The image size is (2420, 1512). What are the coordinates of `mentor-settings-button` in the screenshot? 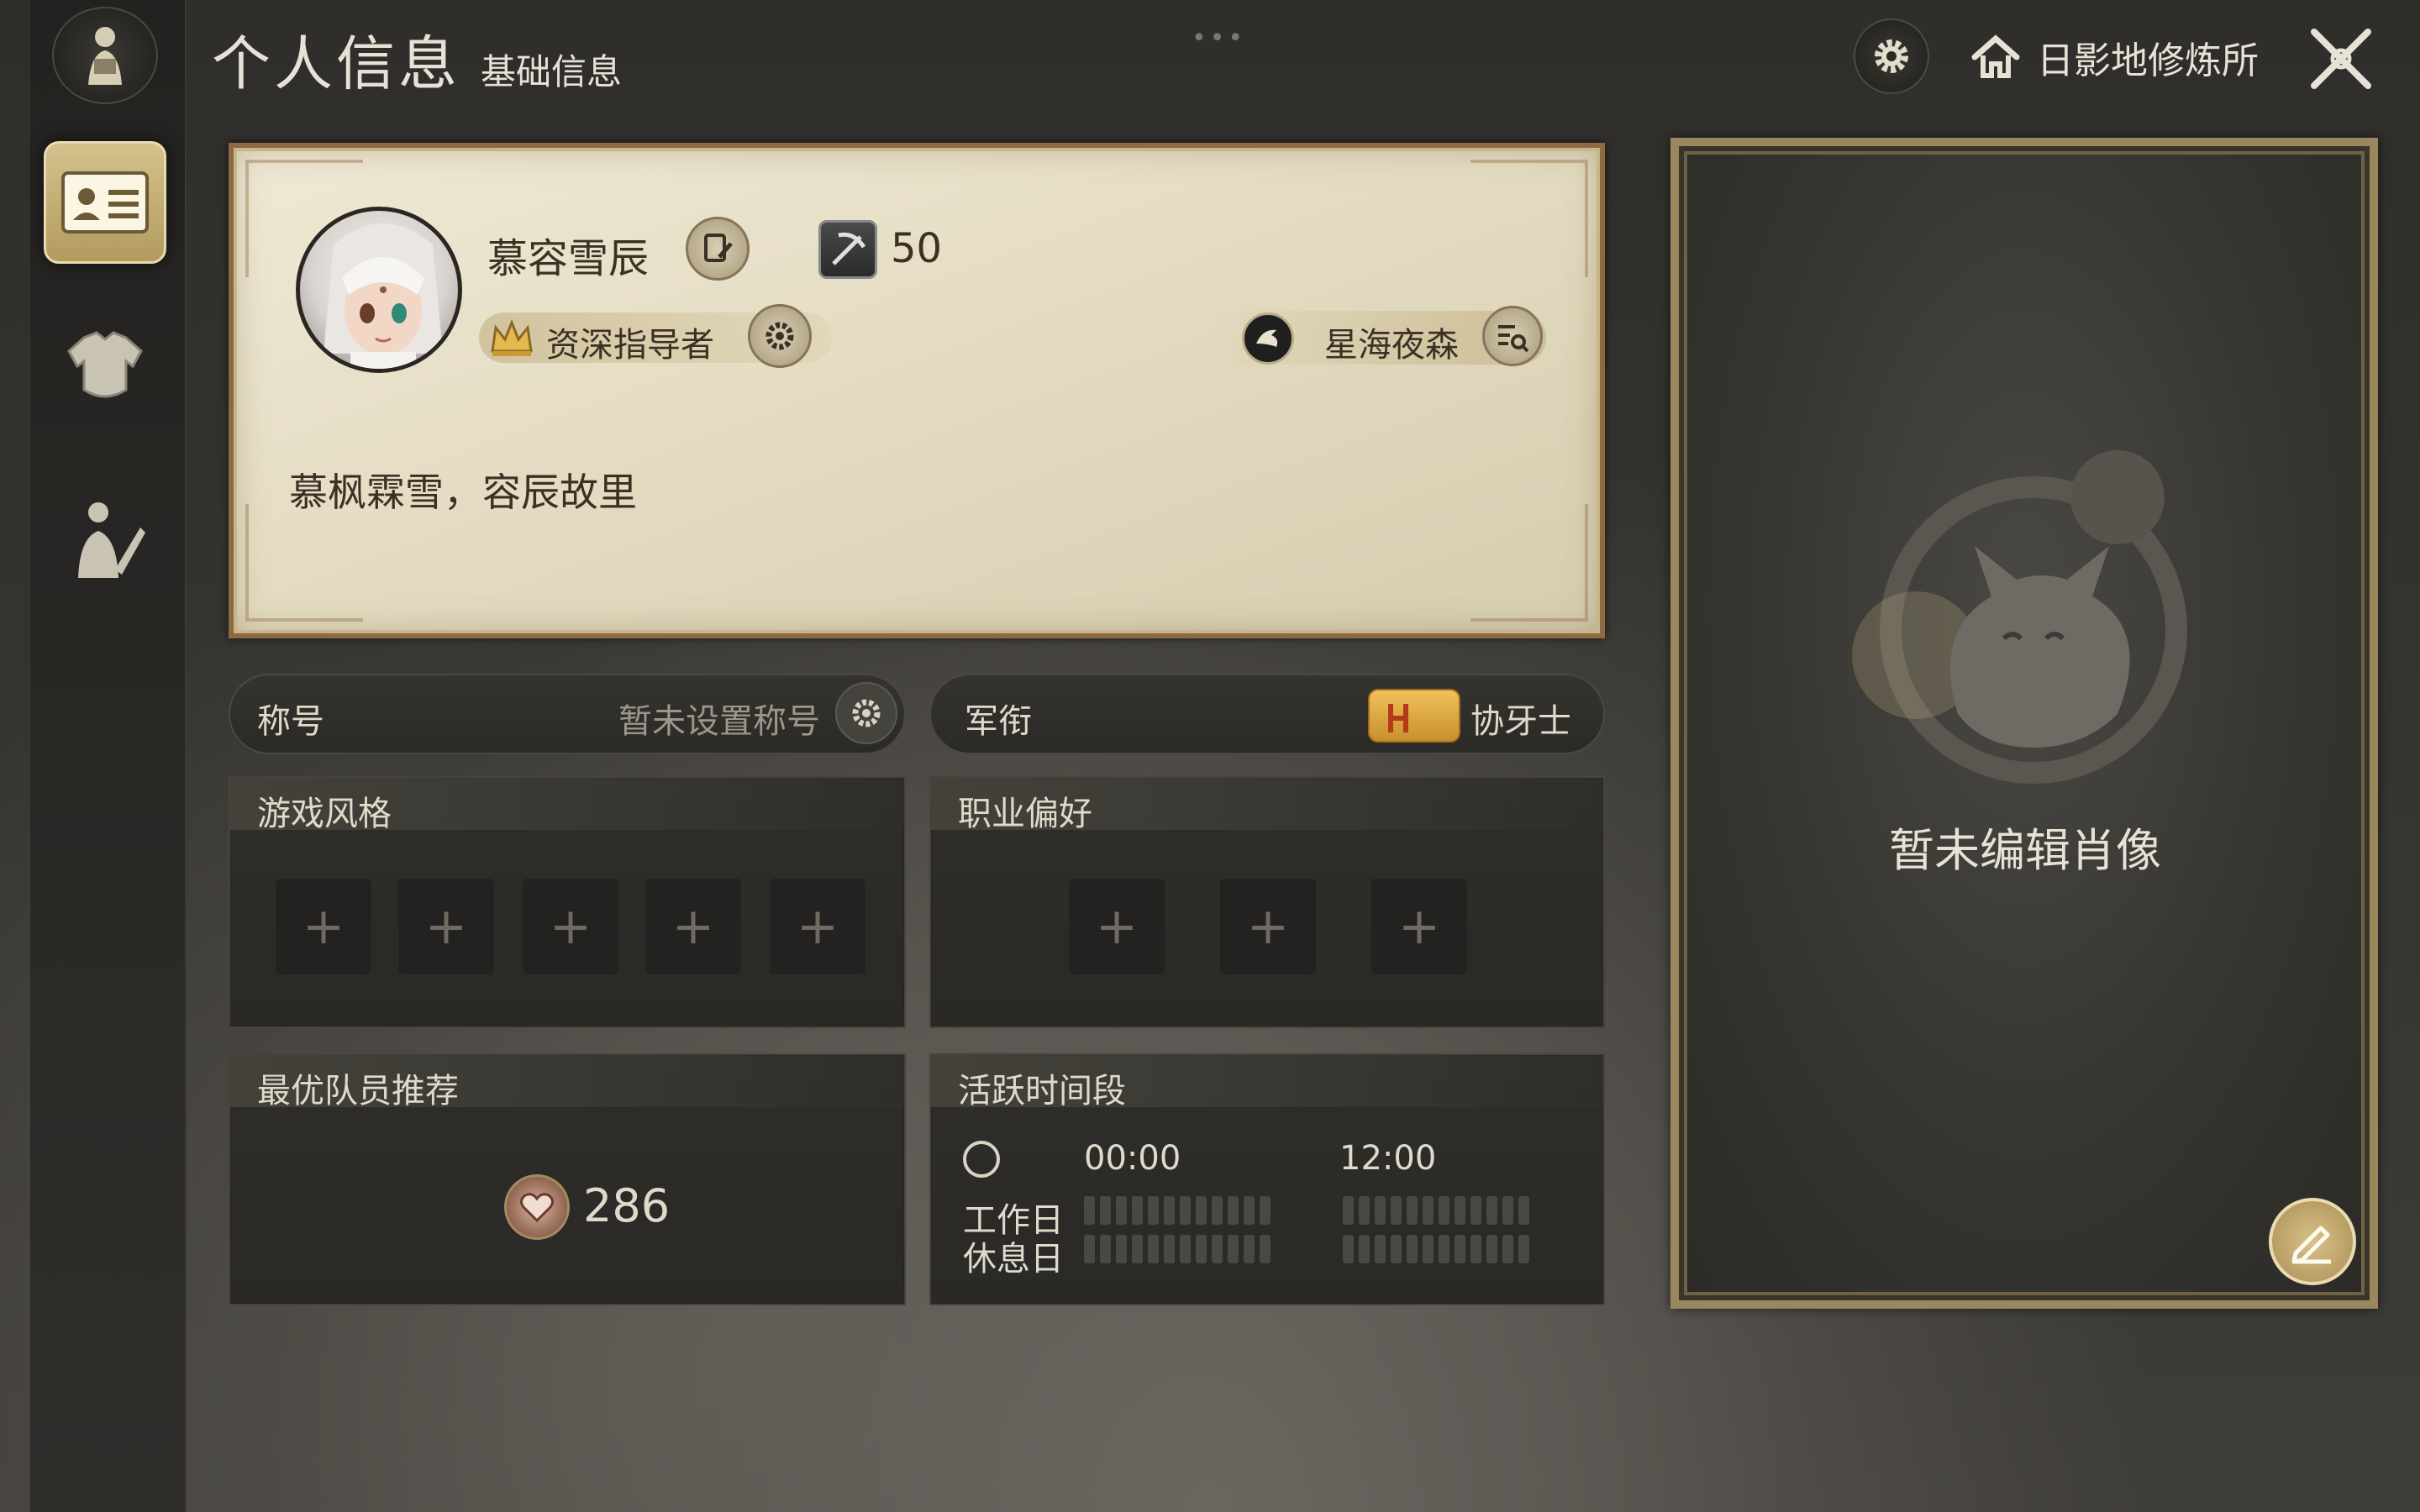 It's located at (780, 336).